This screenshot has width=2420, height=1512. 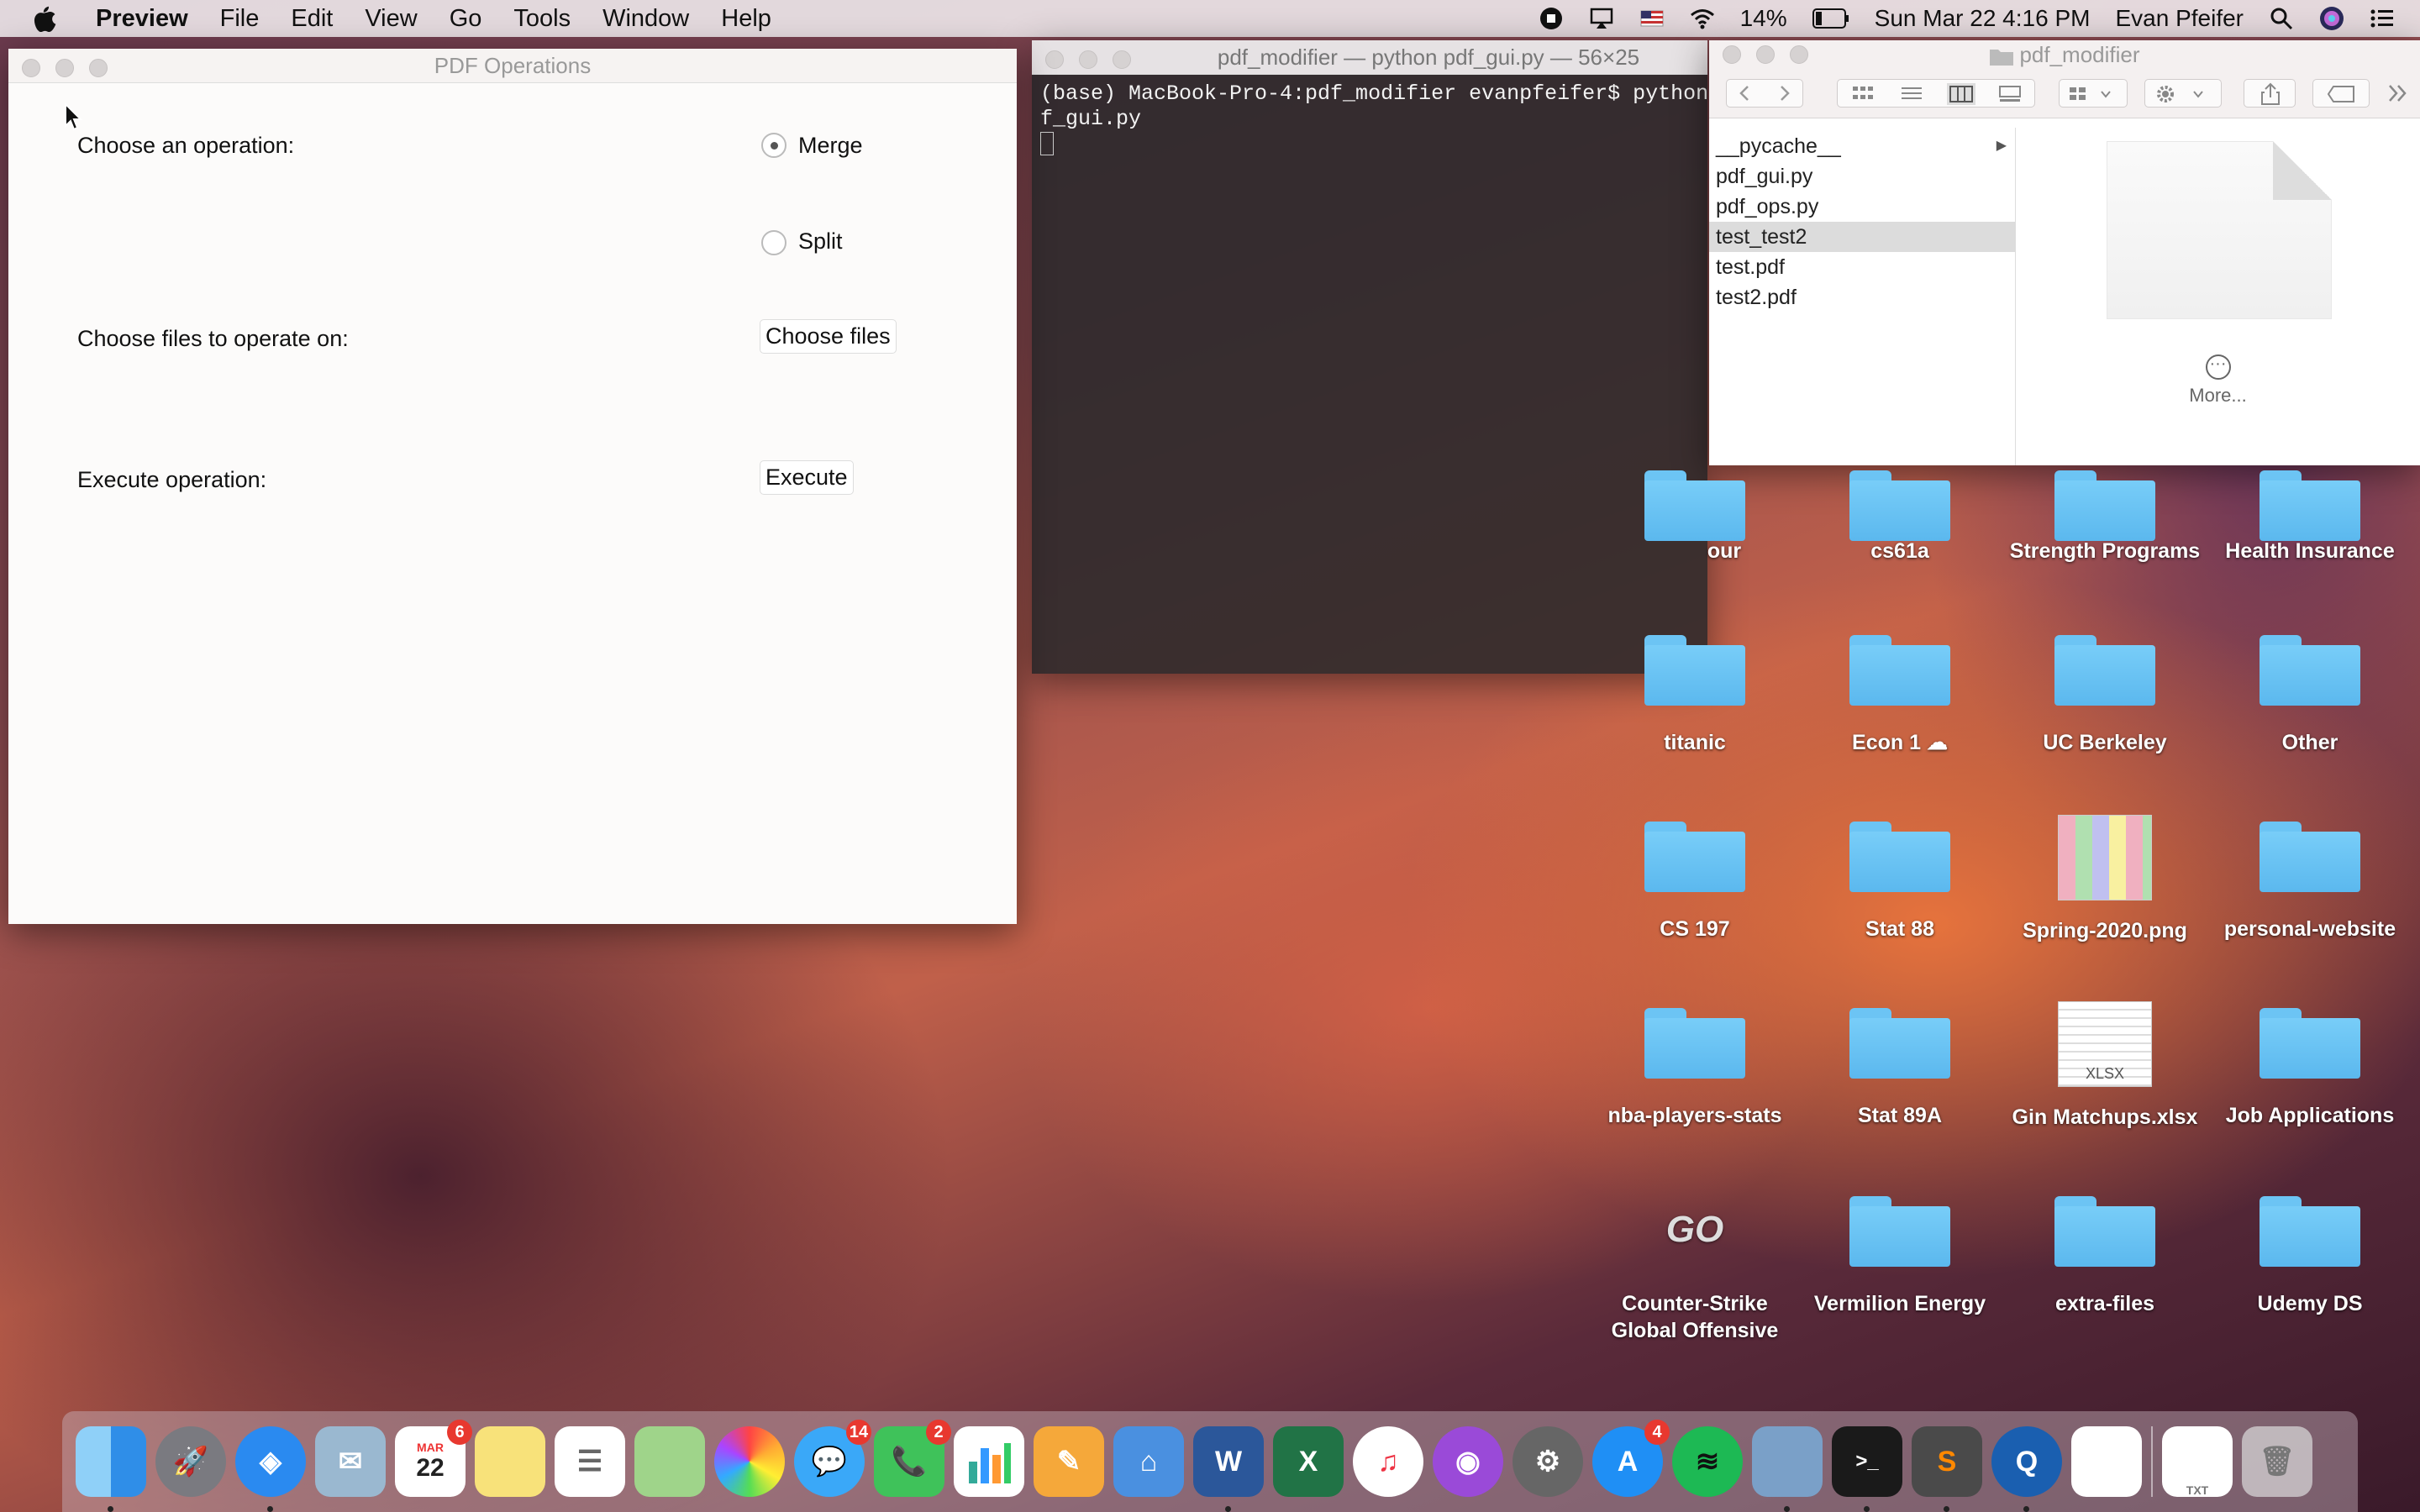 What do you see at coordinates (1900, 1256) in the screenshot?
I see `desktop-folder: Vermilion Energy` at bounding box center [1900, 1256].